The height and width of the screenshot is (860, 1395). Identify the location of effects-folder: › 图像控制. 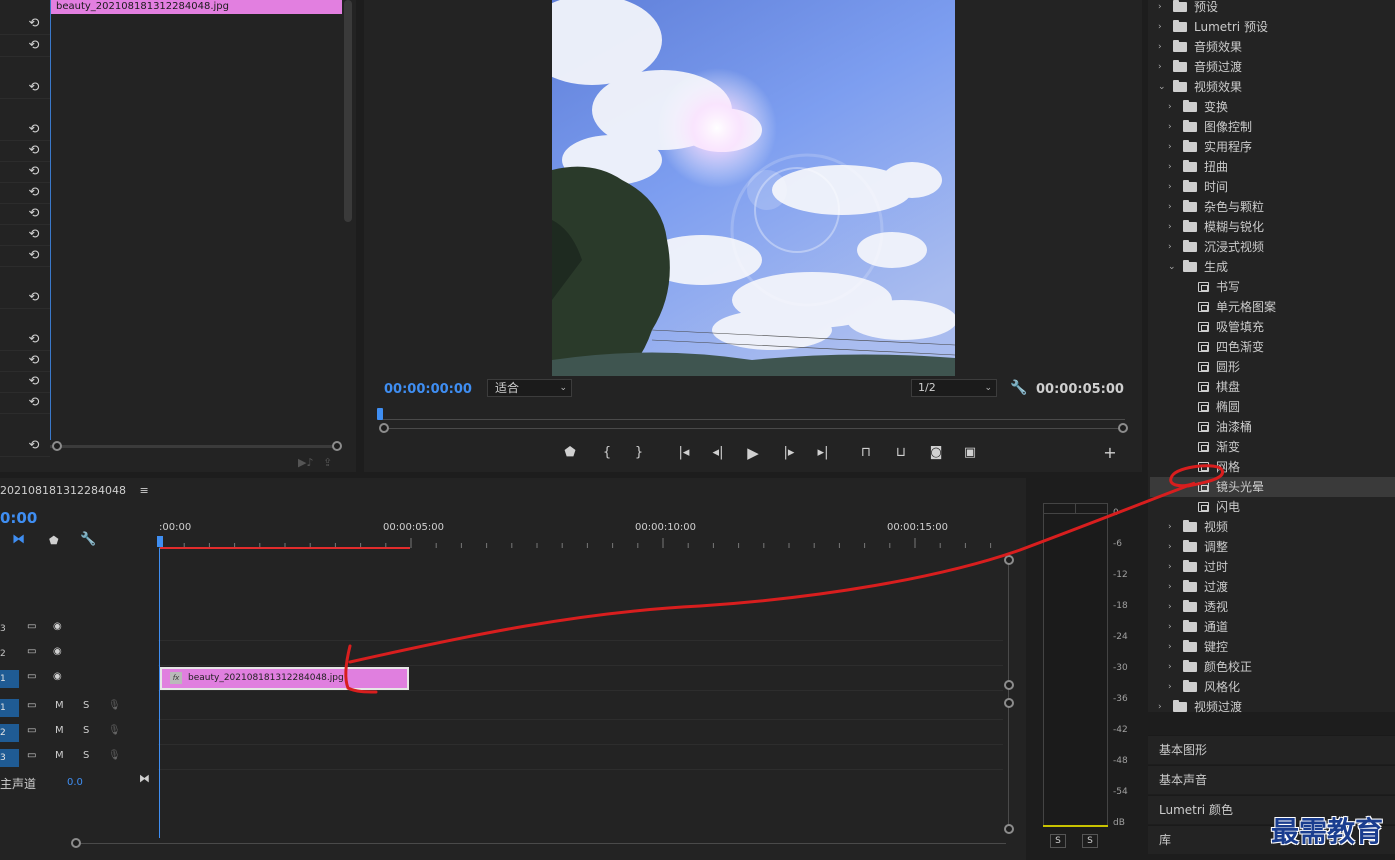
(1272, 127).